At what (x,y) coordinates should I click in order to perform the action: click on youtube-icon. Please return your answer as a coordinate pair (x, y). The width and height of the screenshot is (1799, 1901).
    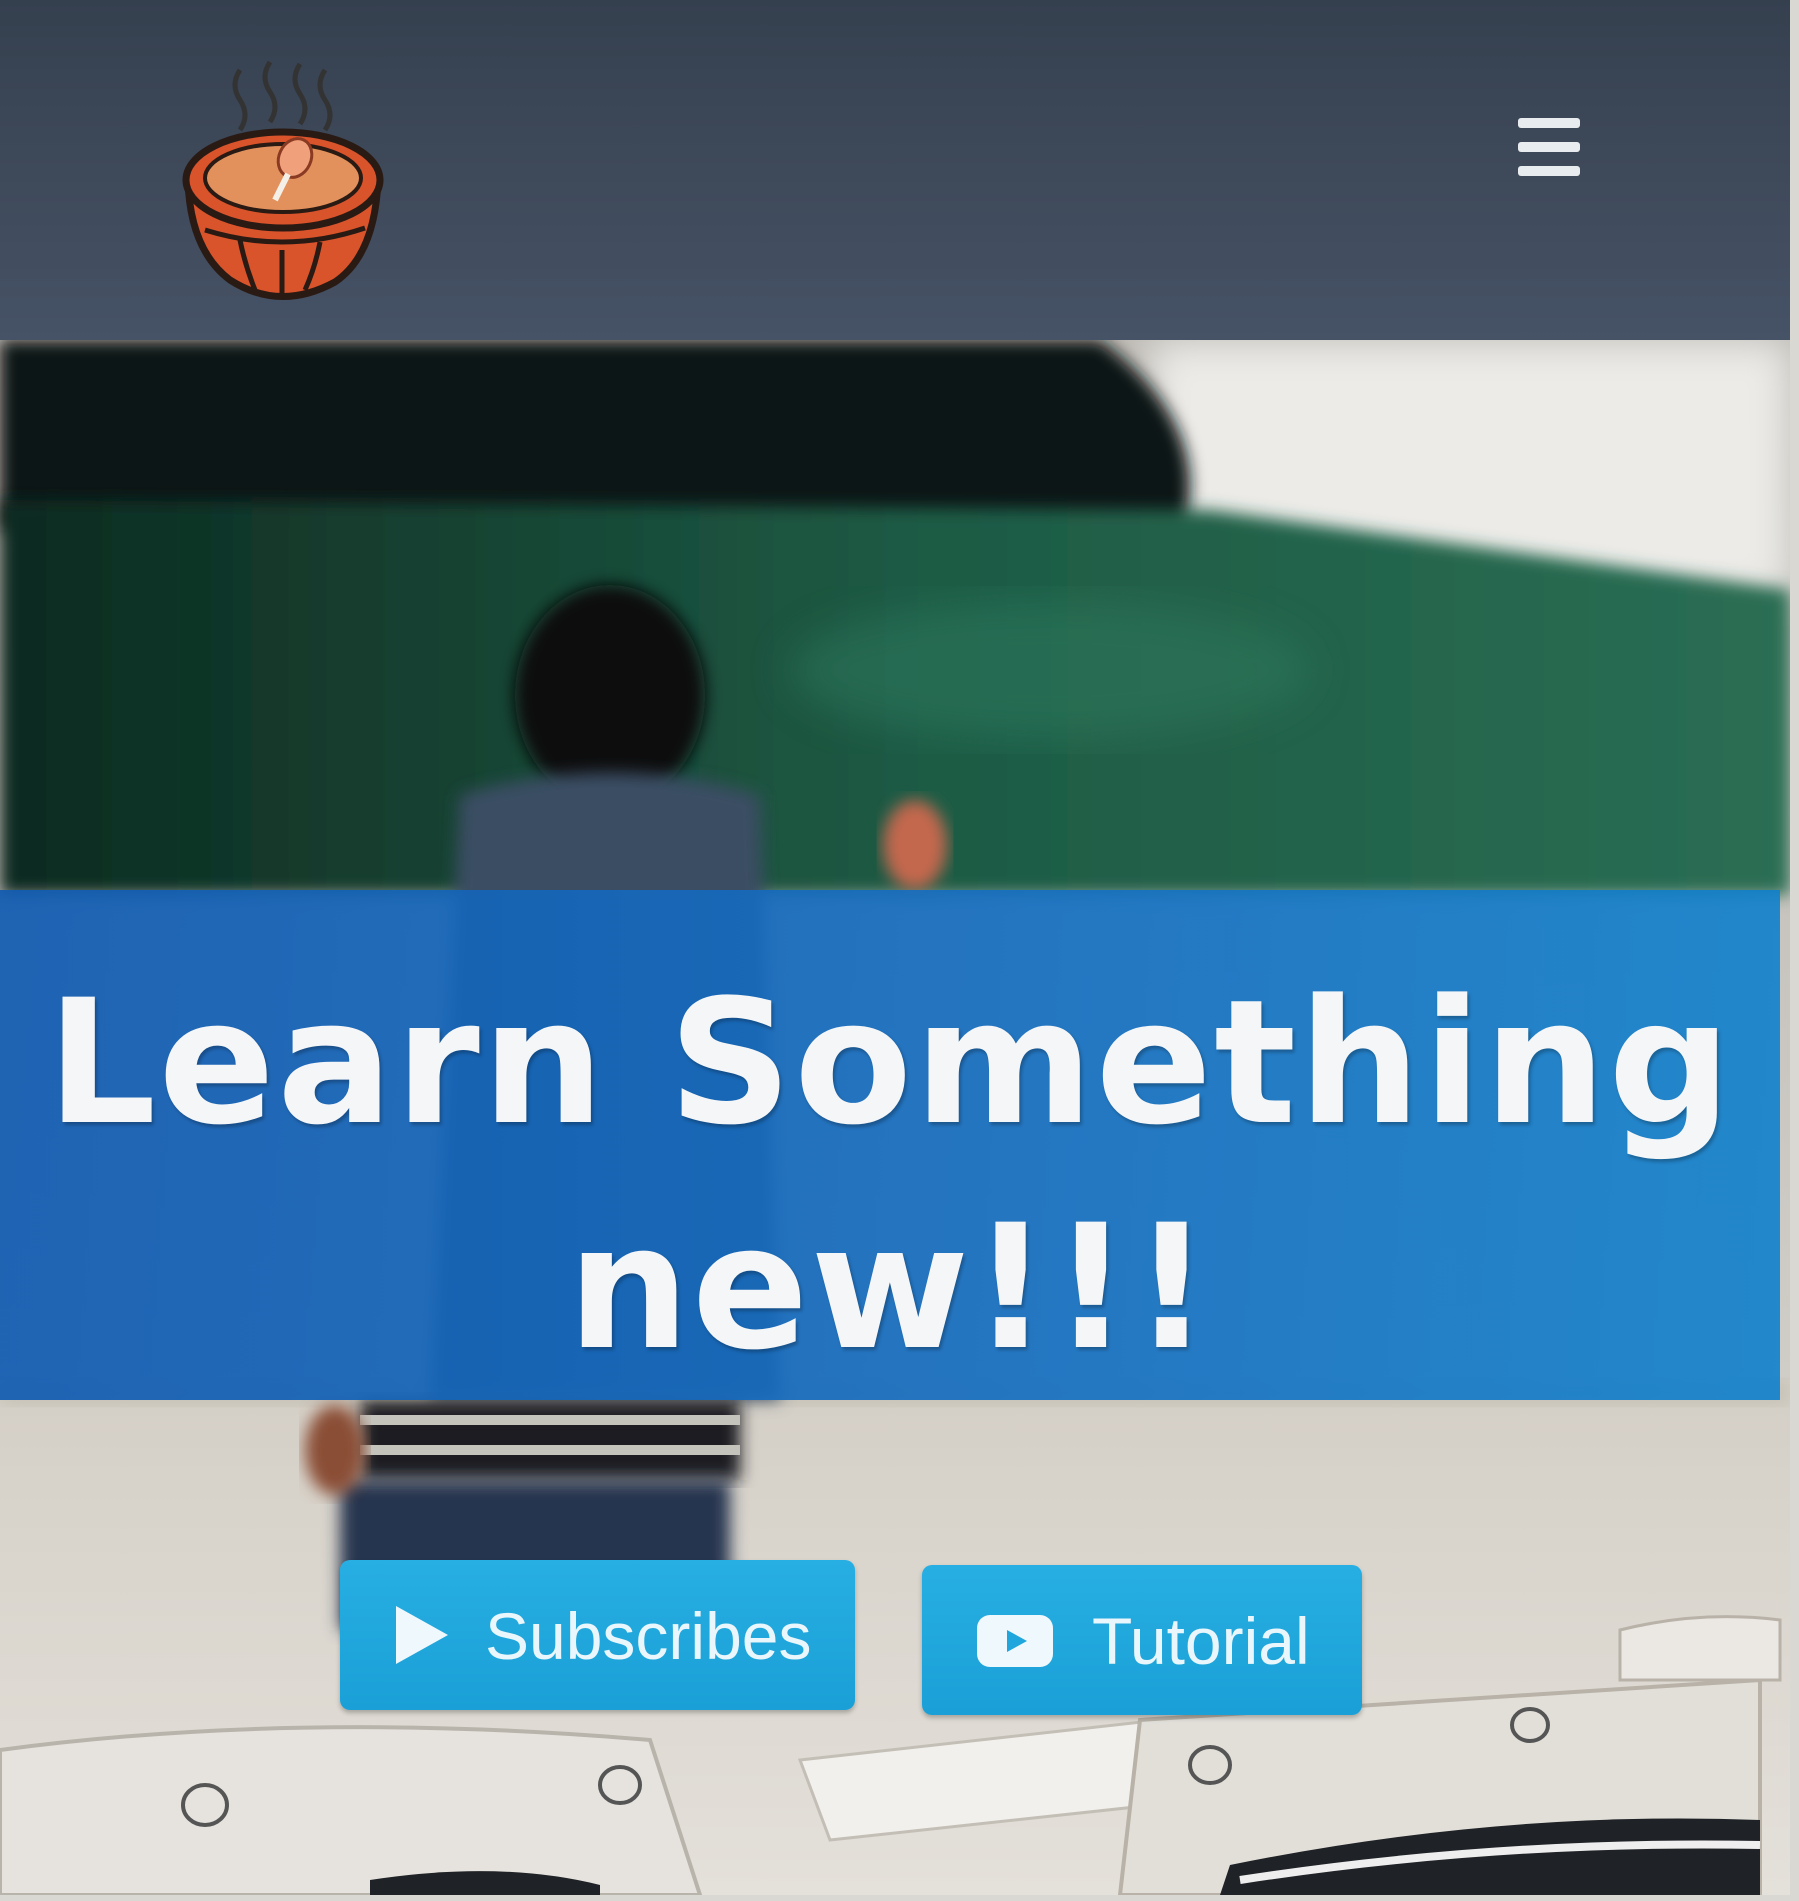
    Looking at the image, I should click on (1015, 1641).